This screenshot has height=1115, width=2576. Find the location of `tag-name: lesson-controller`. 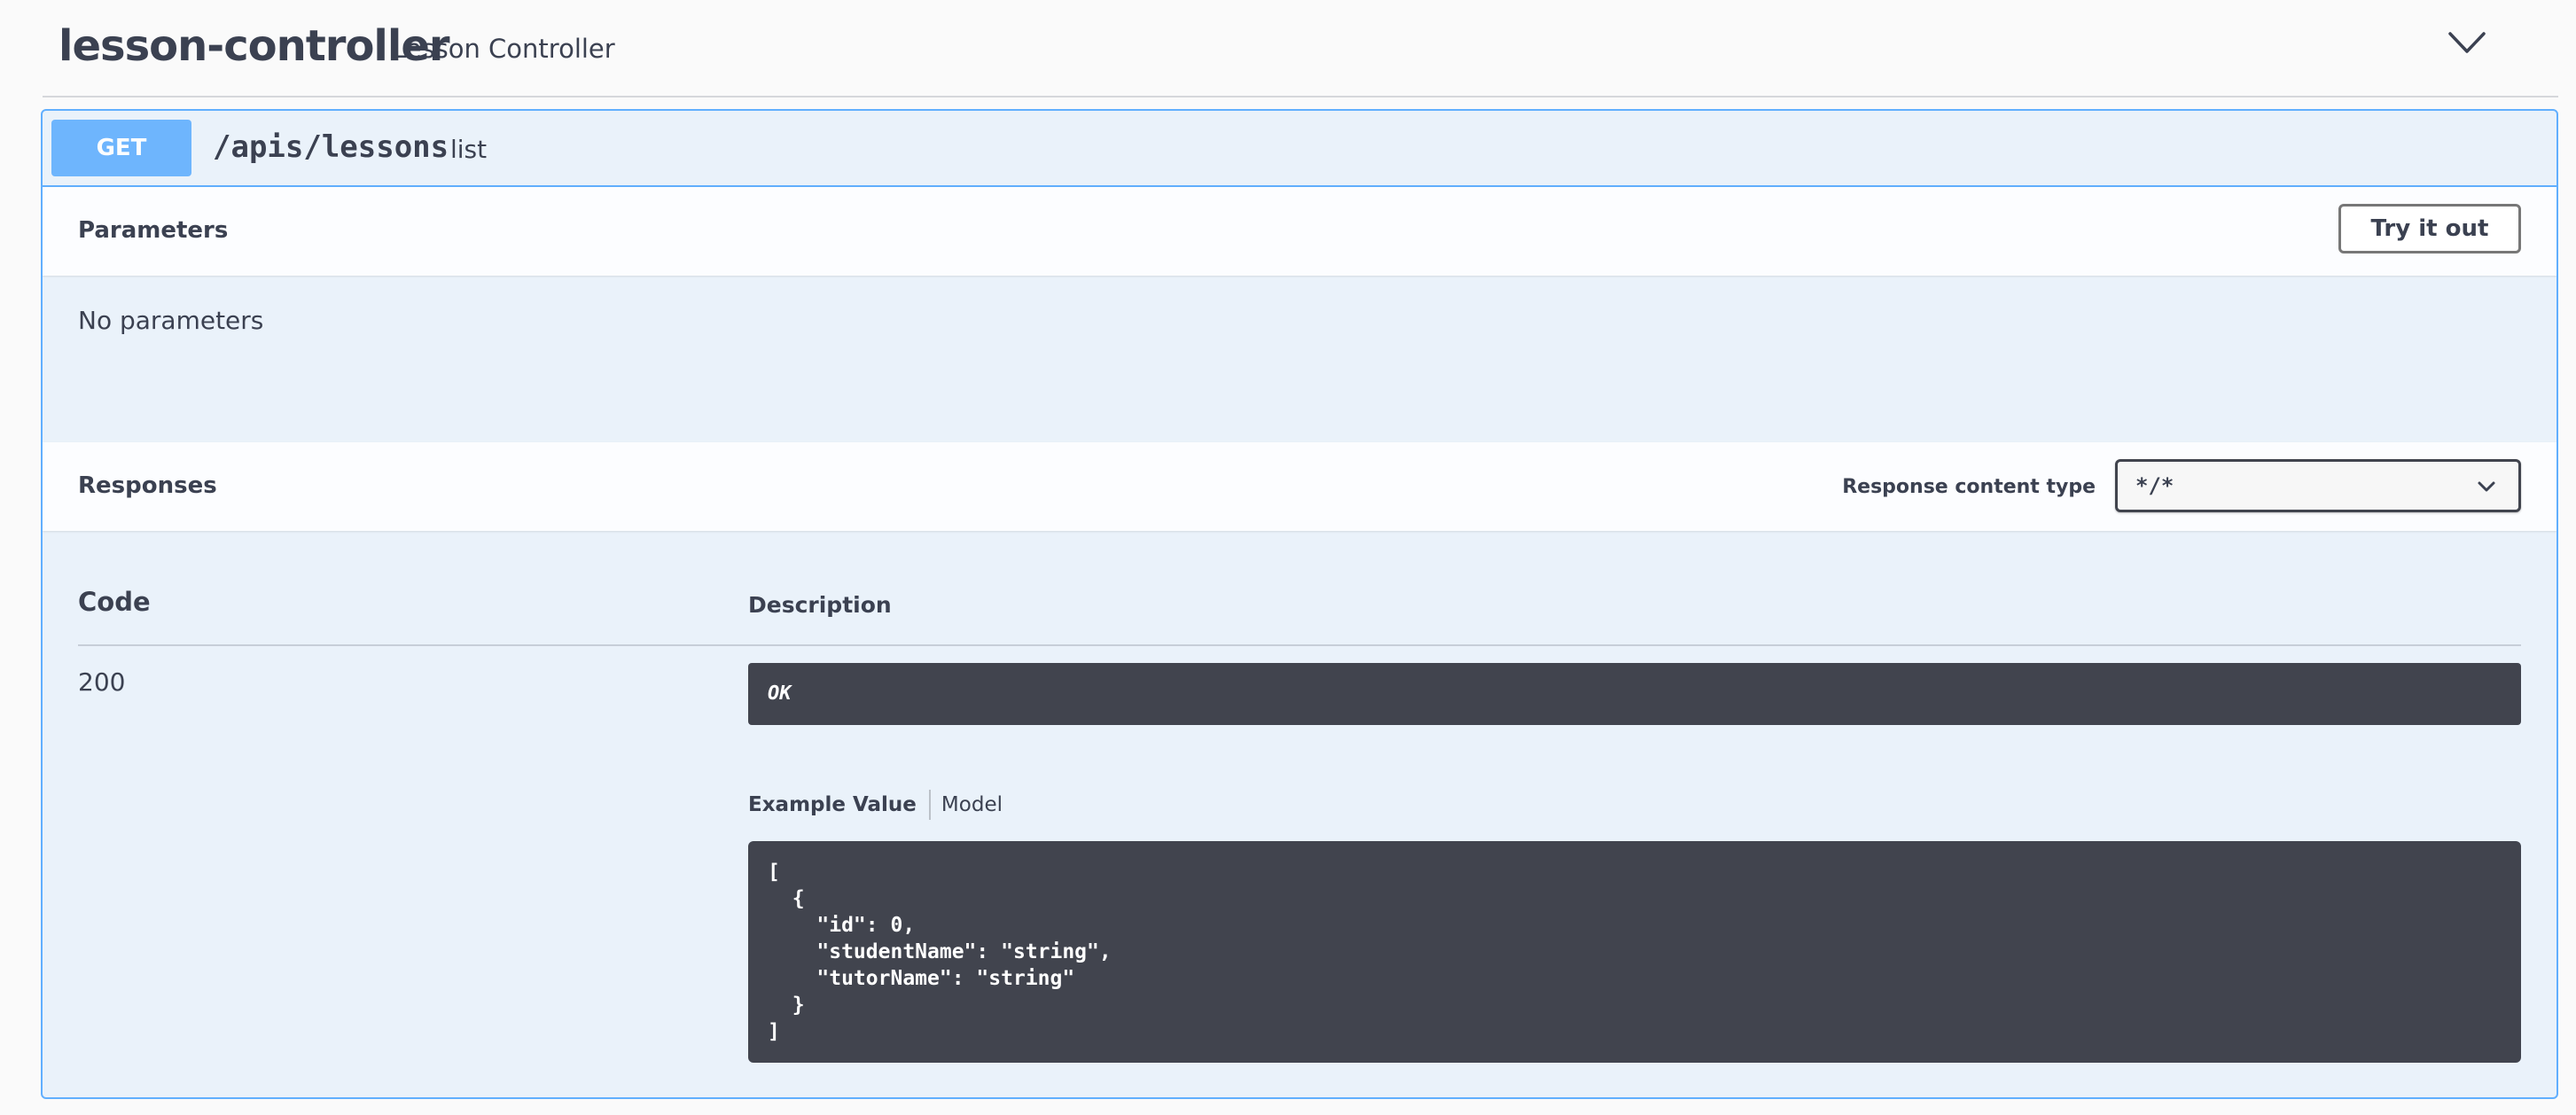

tag-name: lesson-controller is located at coordinates (254, 46).